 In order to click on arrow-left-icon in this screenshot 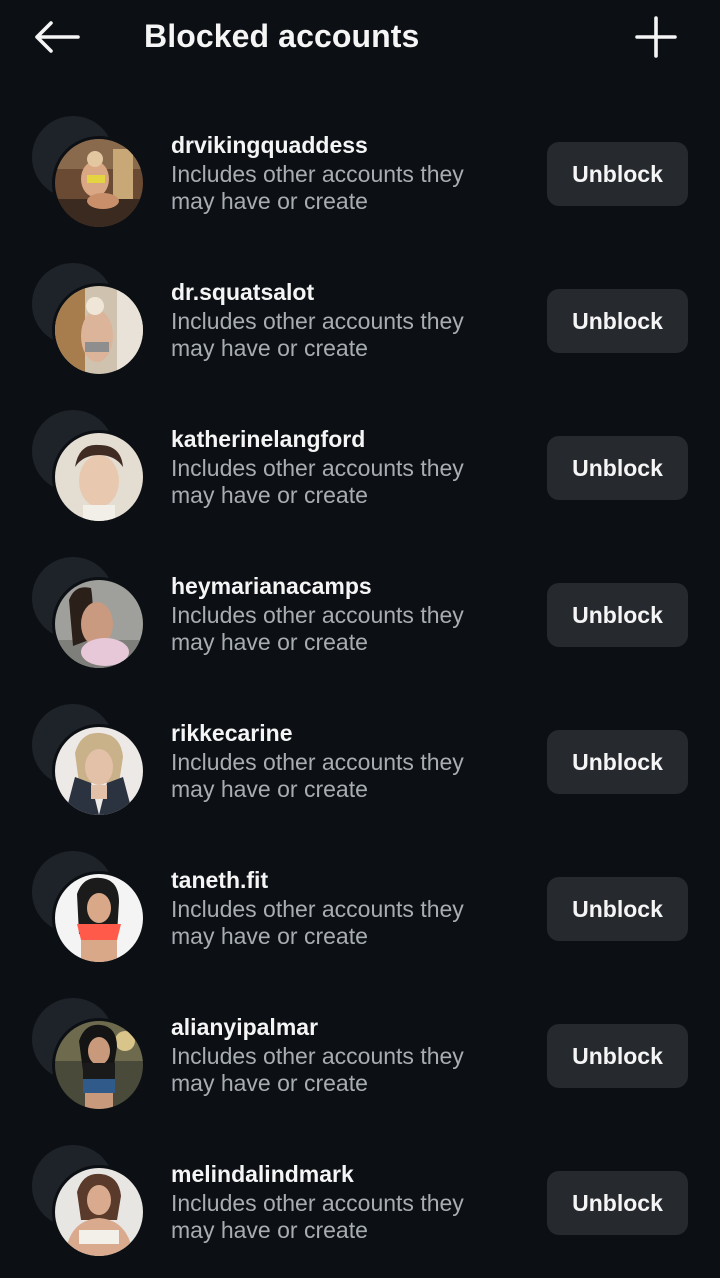, I will do `click(57, 37)`.